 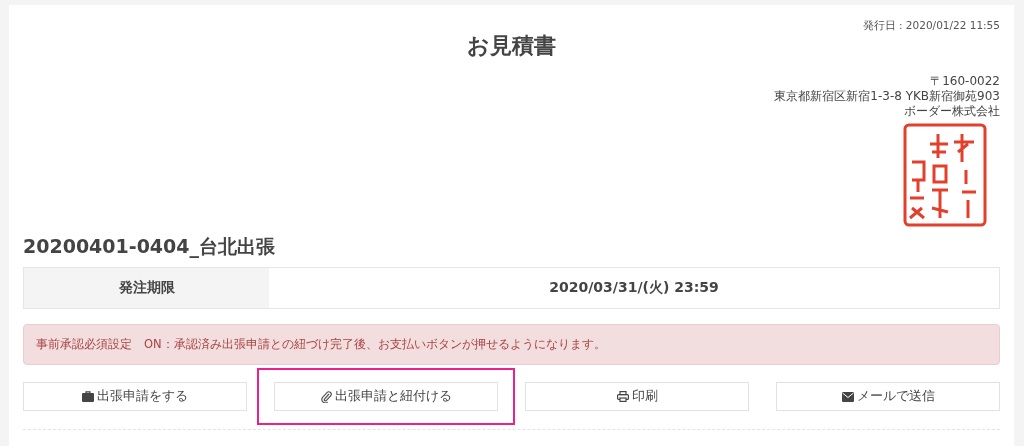 What do you see at coordinates (511, 344) in the screenshot?
I see `alert-message: 事前承認必須設定 ON：承認済み出張申請との紐づけ完了後、お支払いボタンが押せるようになります。` at bounding box center [511, 344].